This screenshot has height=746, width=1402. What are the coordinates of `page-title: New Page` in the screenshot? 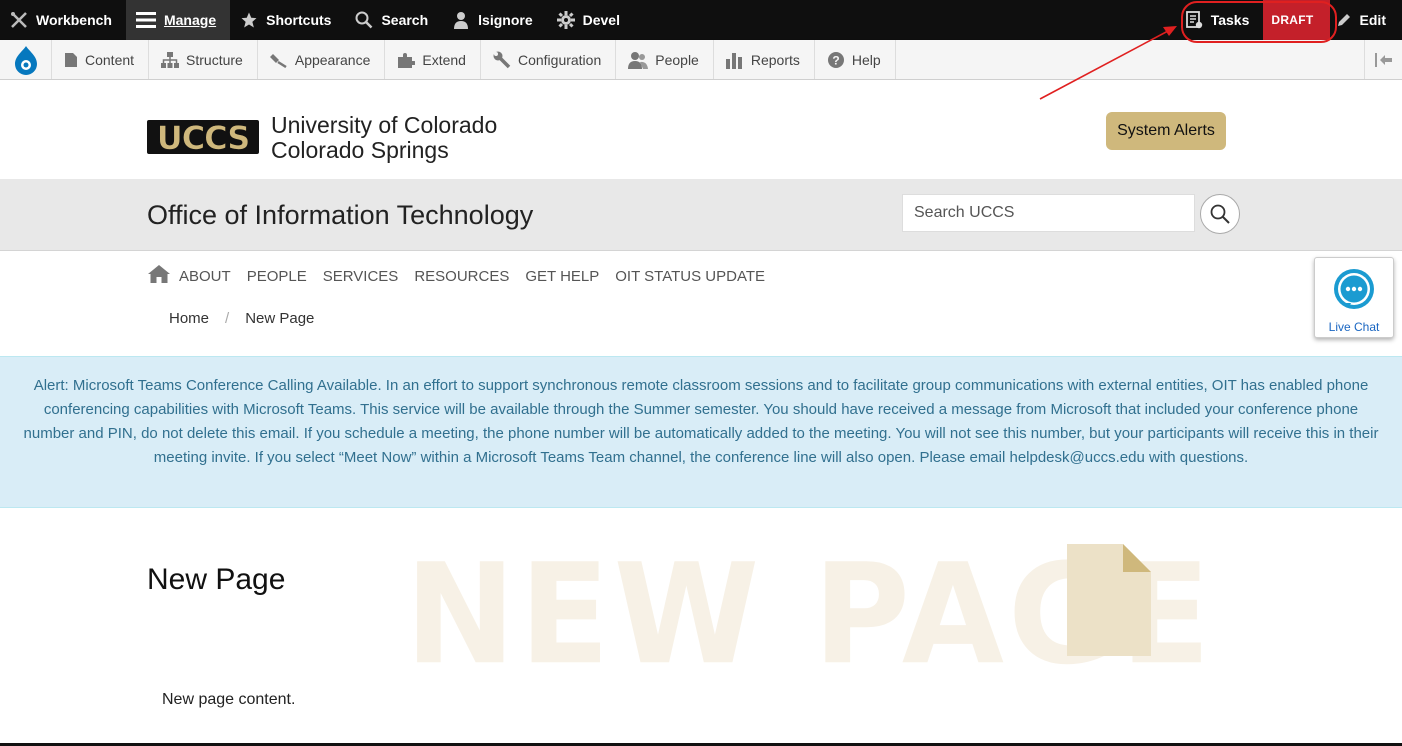 It's located at (216, 579).